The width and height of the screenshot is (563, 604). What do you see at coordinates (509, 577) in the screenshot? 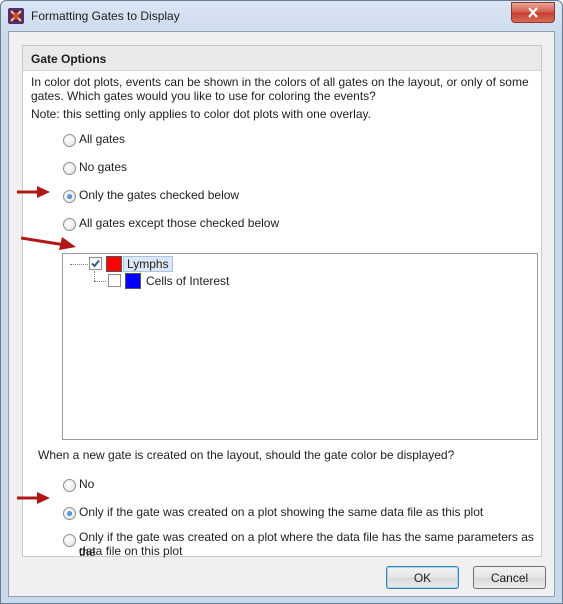
I see `cancel-button: Cancel` at bounding box center [509, 577].